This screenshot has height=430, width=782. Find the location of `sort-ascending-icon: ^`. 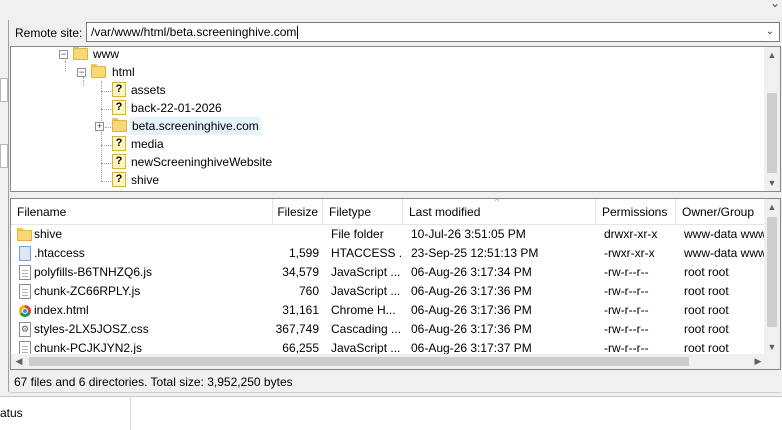

sort-ascending-icon: ^ is located at coordinates (497, 202).